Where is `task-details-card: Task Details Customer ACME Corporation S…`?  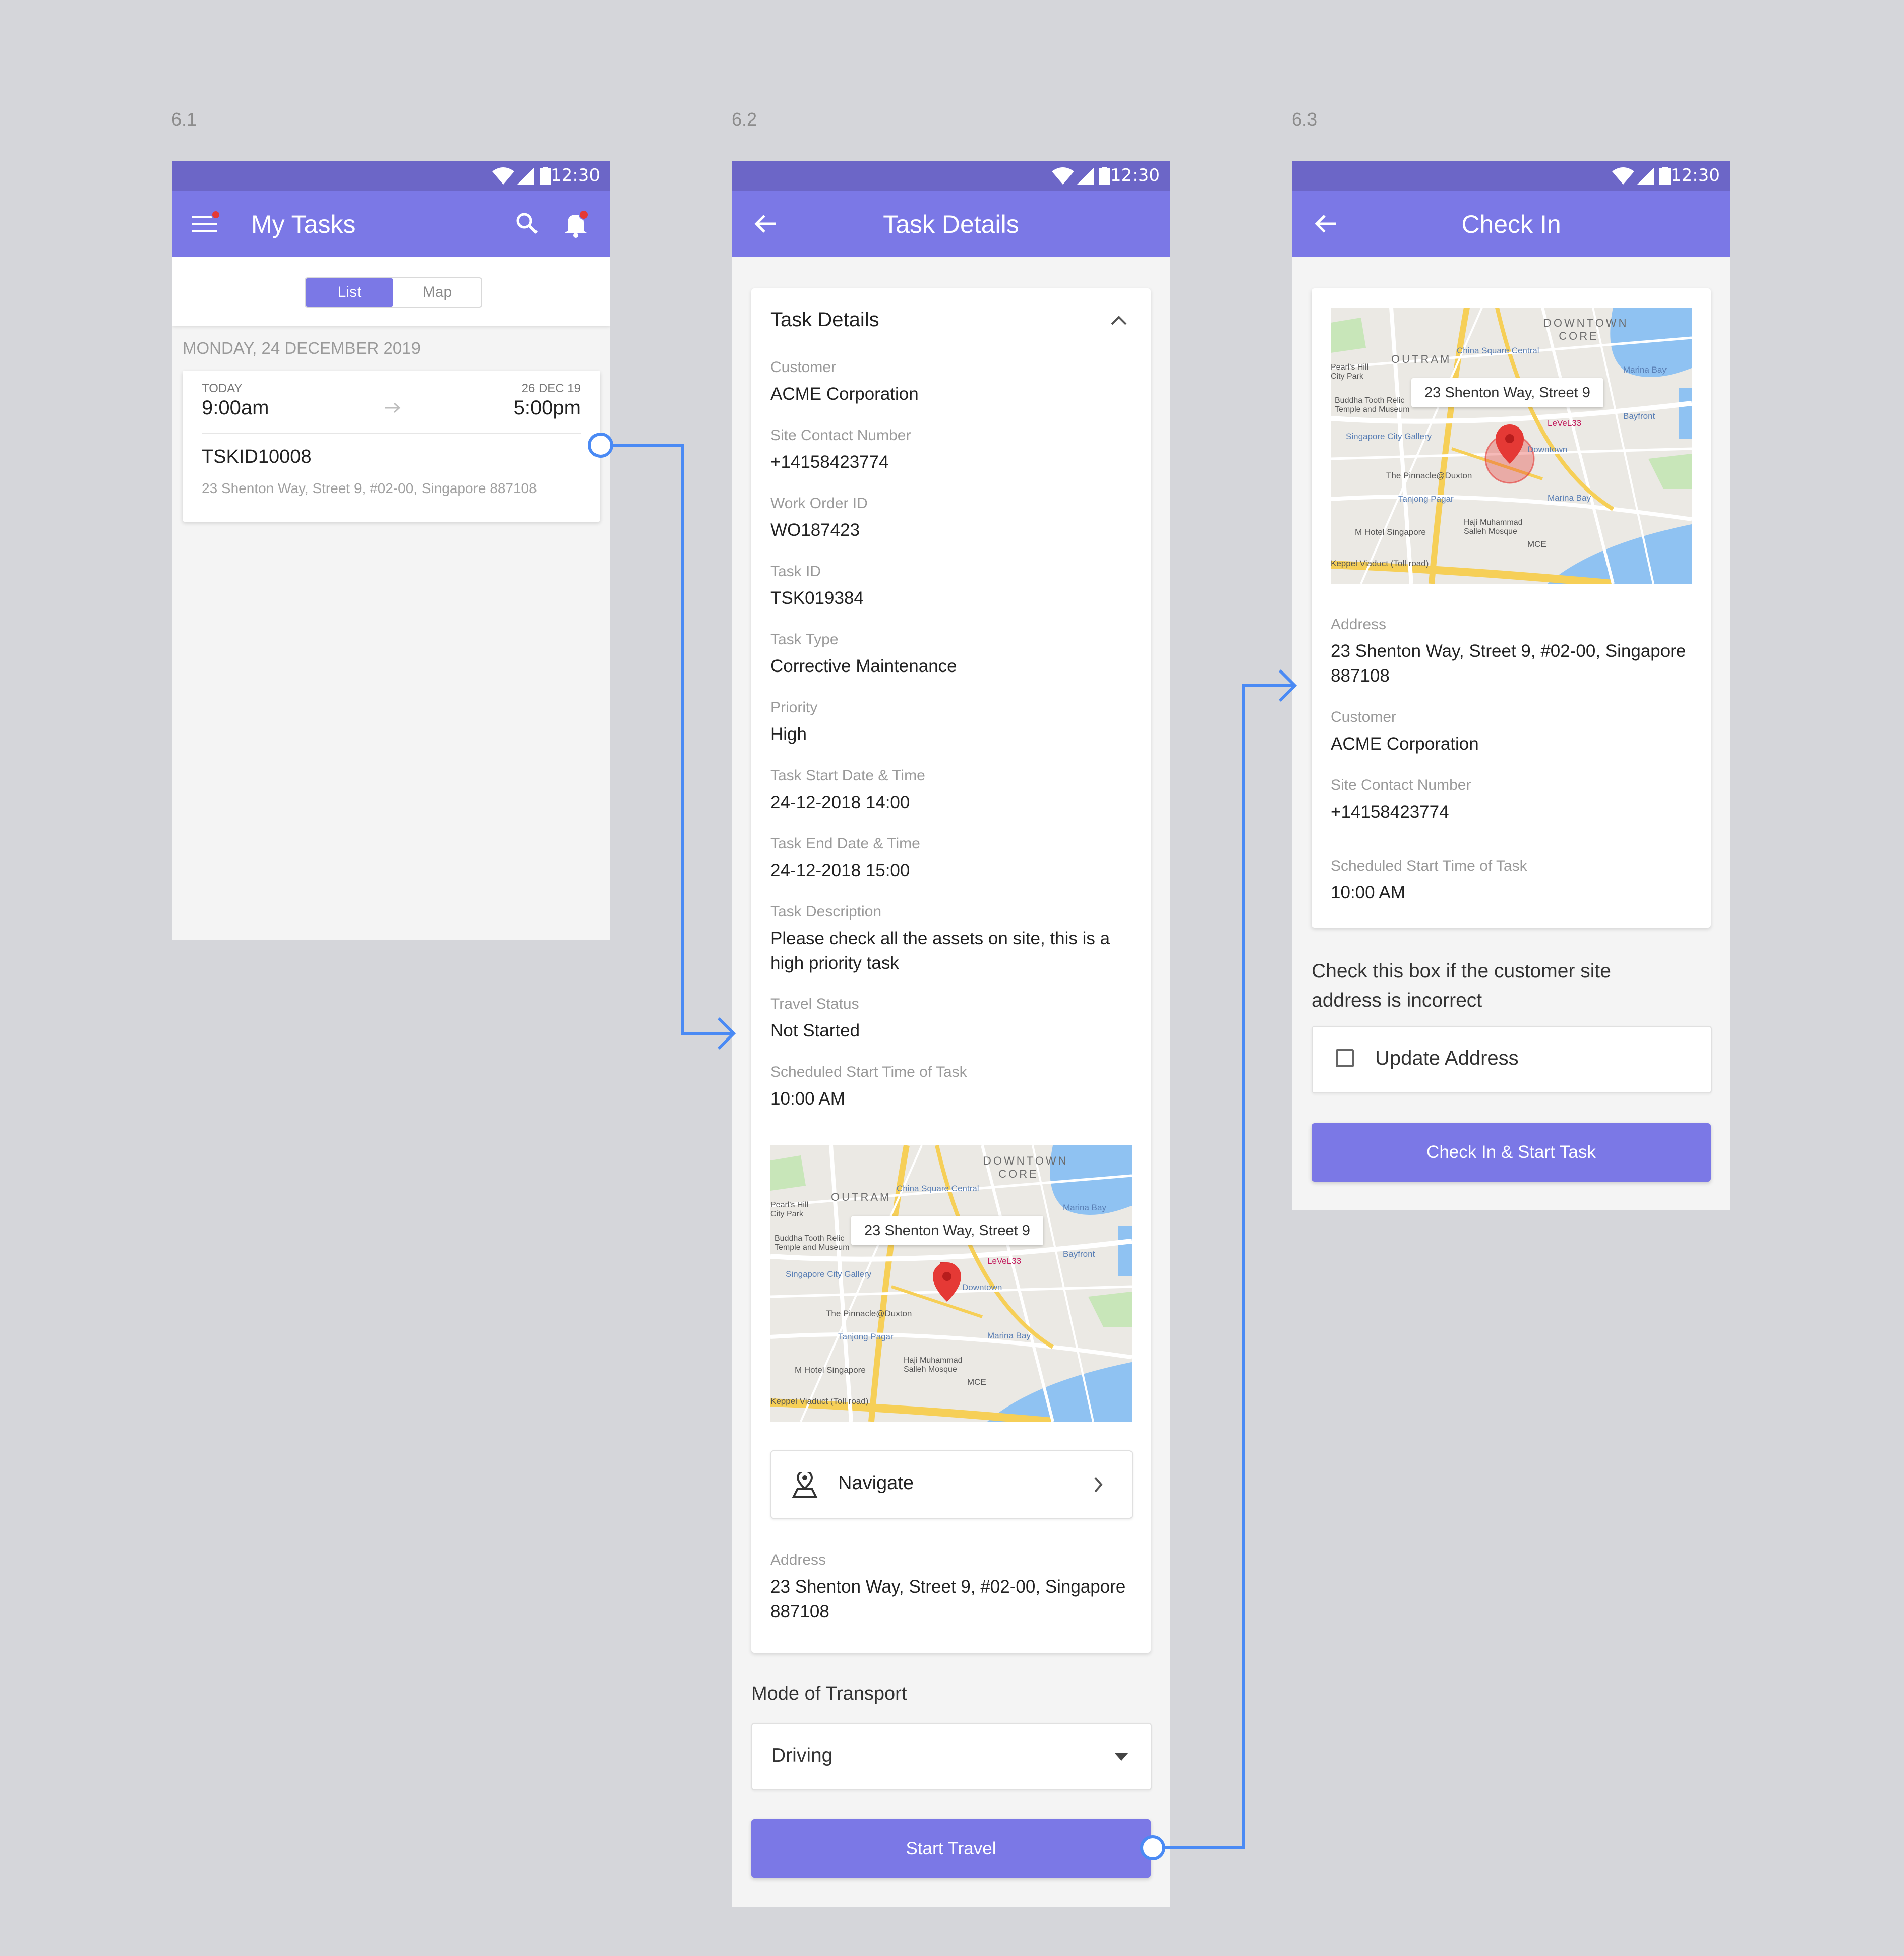
task-details-card: Task Details Customer ACME Corporation S… is located at coordinates (951, 970).